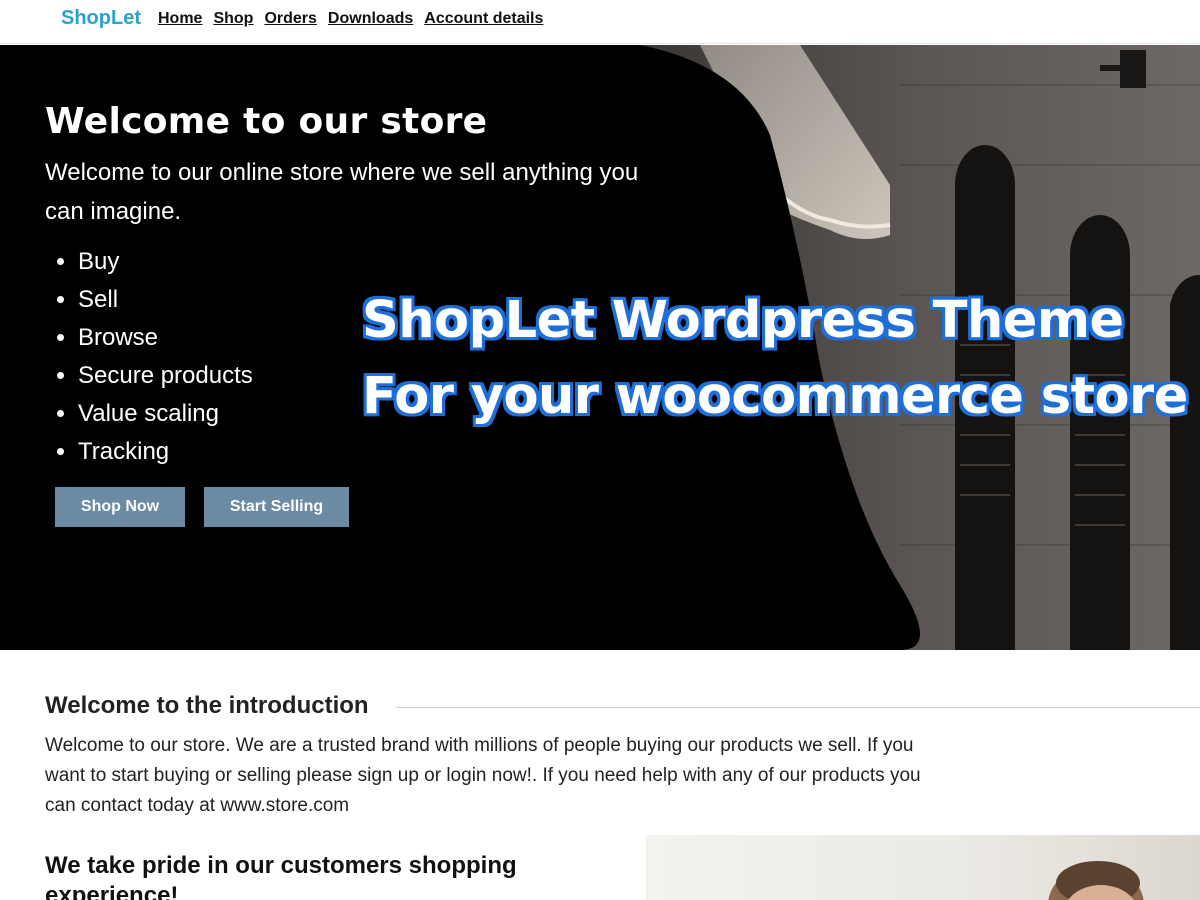 The image size is (1200, 900). Describe the element at coordinates (290, 19) in the screenshot. I see `nav-link-orders: Orders` at that location.